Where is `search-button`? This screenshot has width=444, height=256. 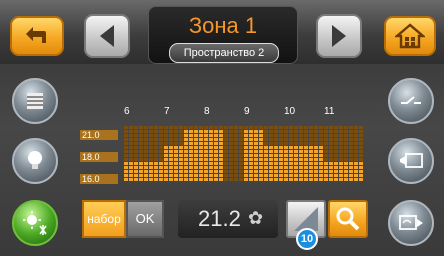
search-button is located at coordinates (348, 219).